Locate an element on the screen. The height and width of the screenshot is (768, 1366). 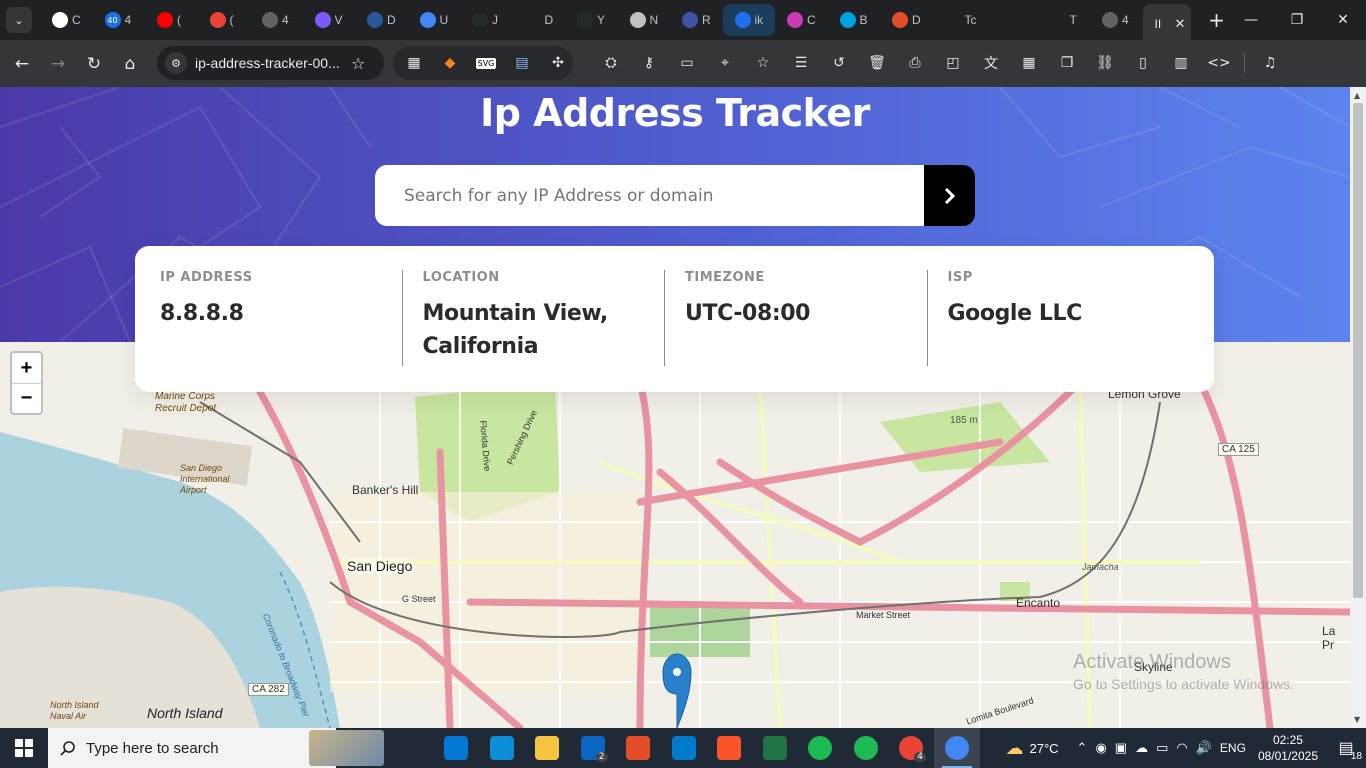
taskbar-app-task-view is located at coordinates (411, 748).